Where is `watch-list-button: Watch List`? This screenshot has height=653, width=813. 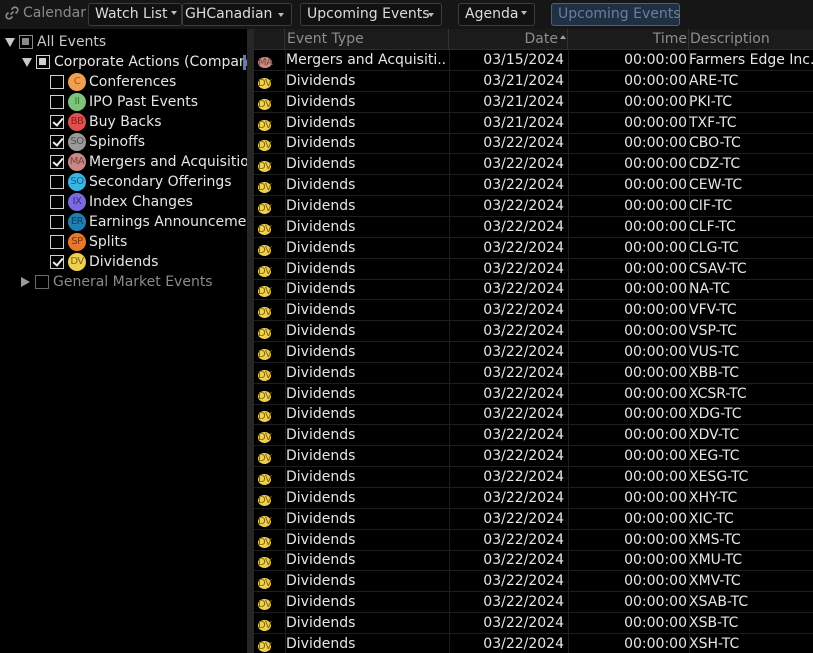
watch-list-button: Watch List is located at coordinates (135, 14).